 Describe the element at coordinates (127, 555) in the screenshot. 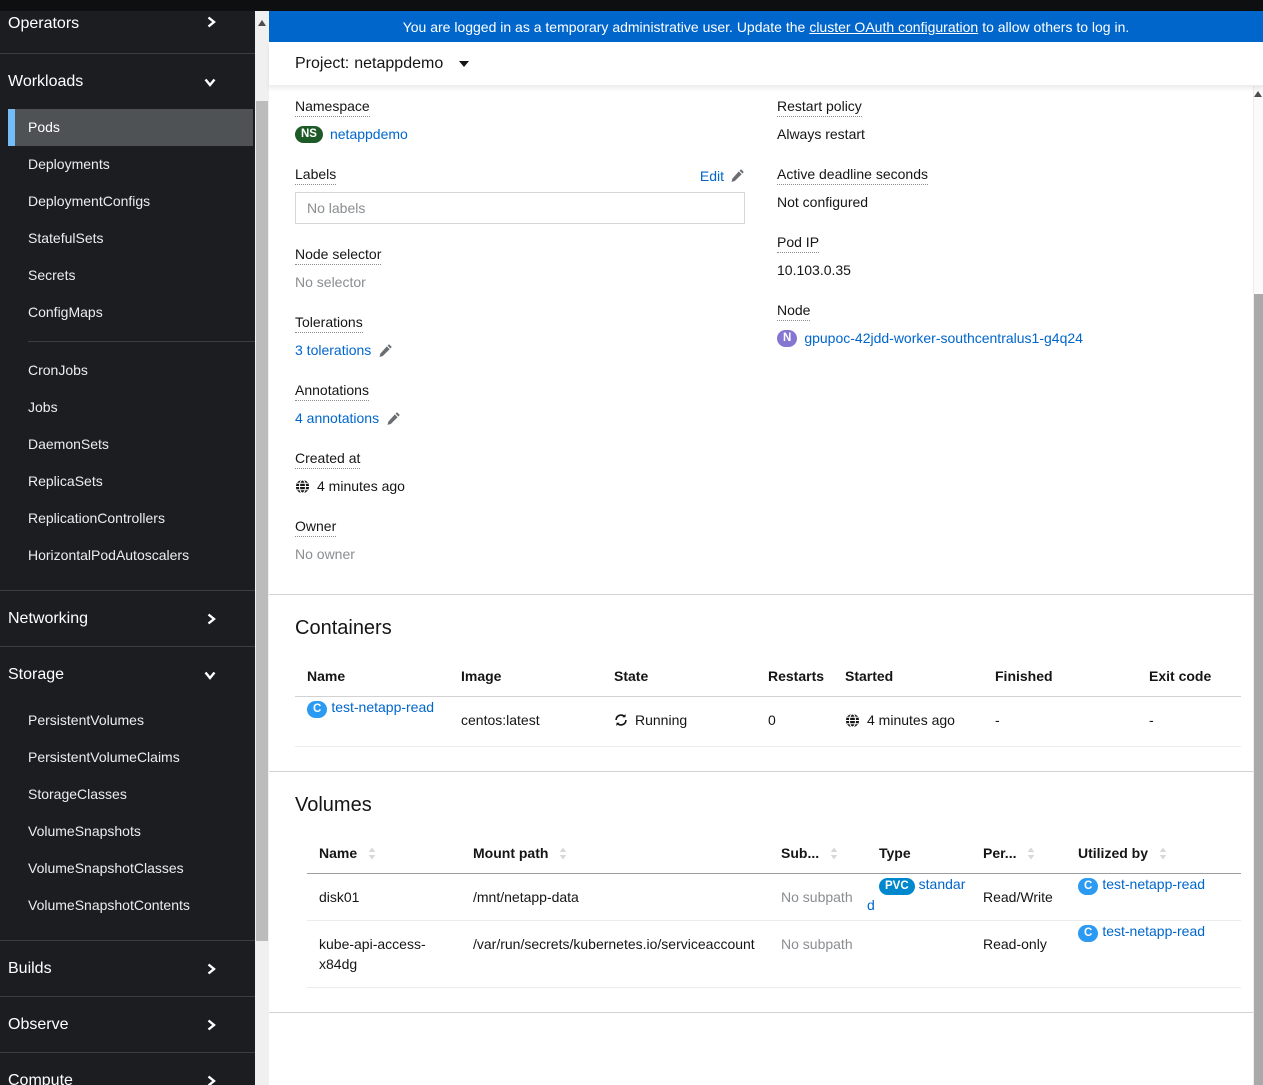

I see `sidebar-item-horizontalpodautoscalers: HorizontalPodAutoscalers` at that location.